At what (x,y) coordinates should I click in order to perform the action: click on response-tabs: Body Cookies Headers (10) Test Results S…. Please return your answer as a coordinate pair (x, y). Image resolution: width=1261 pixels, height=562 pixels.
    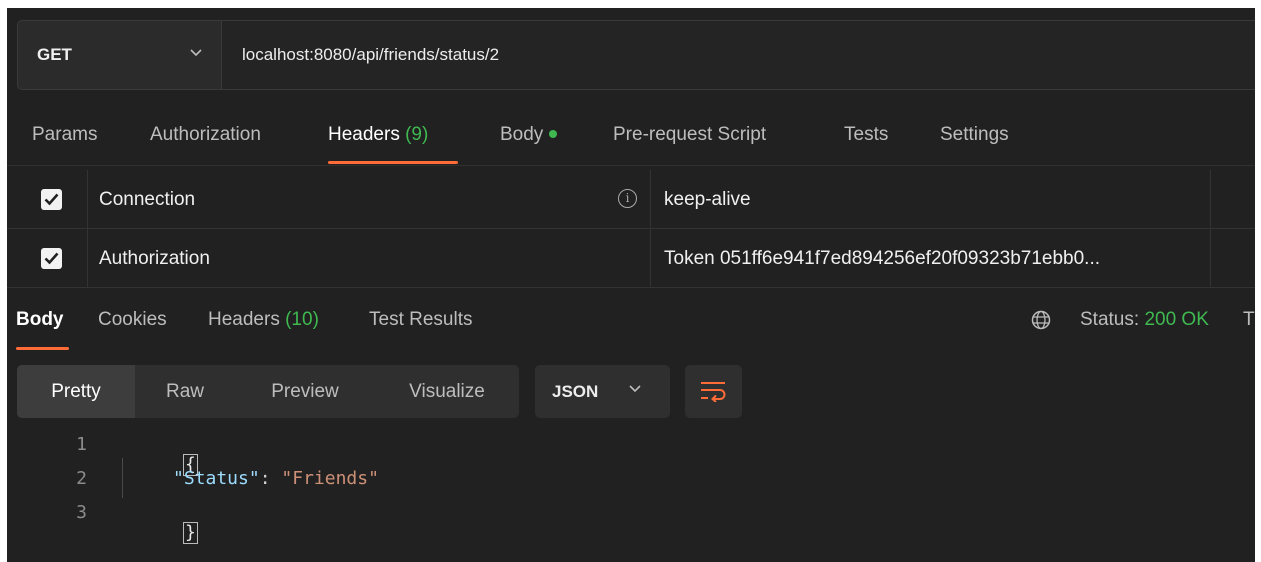
    Looking at the image, I should click on (631, 329).